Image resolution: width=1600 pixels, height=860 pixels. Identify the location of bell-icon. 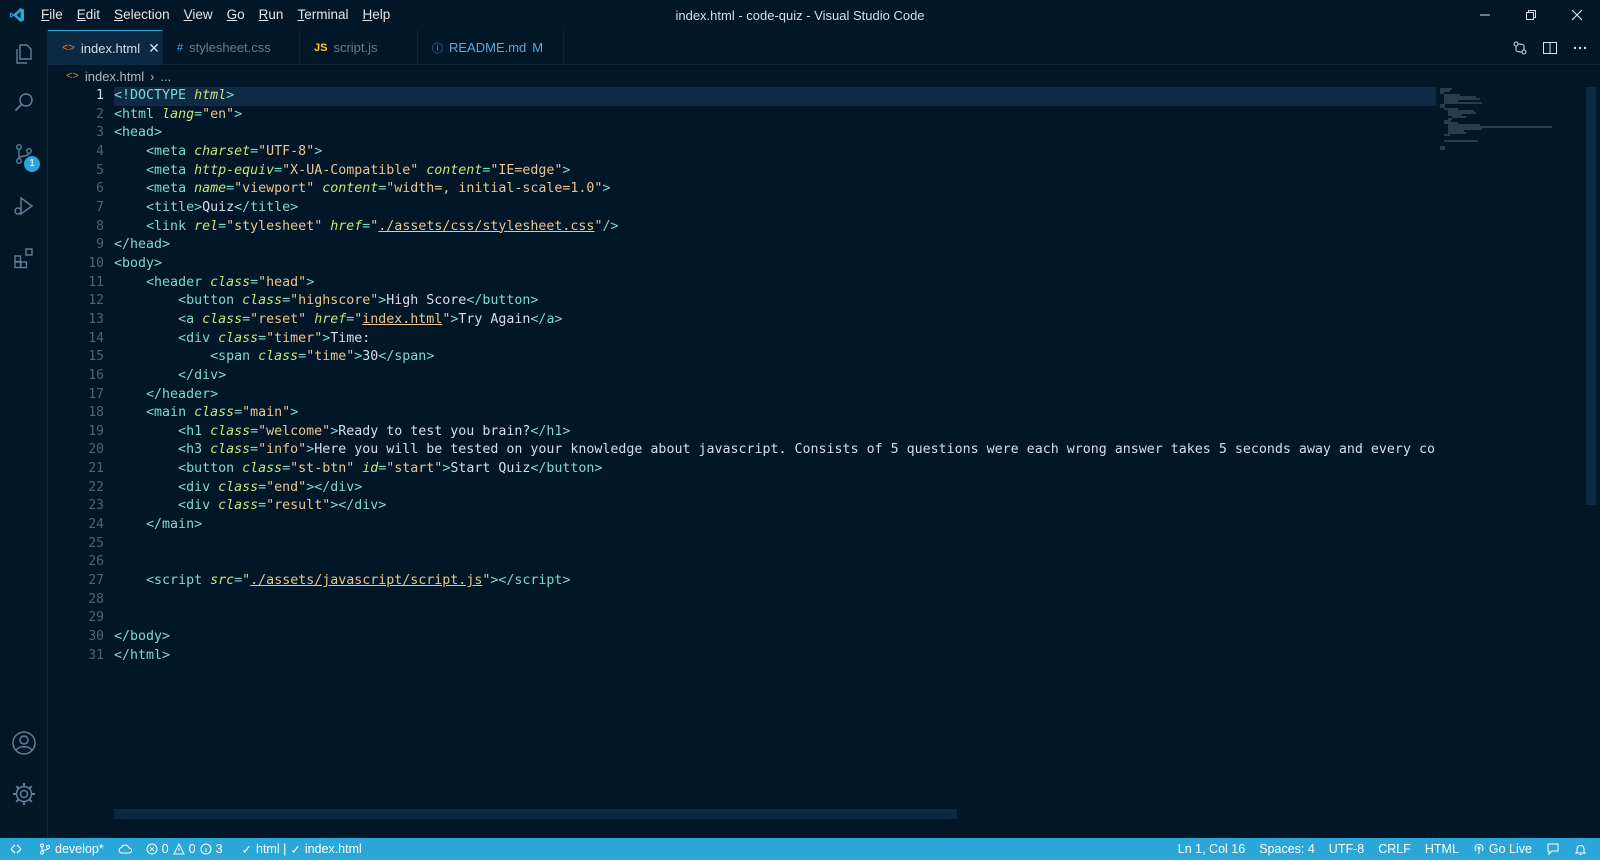
(1580, 849).